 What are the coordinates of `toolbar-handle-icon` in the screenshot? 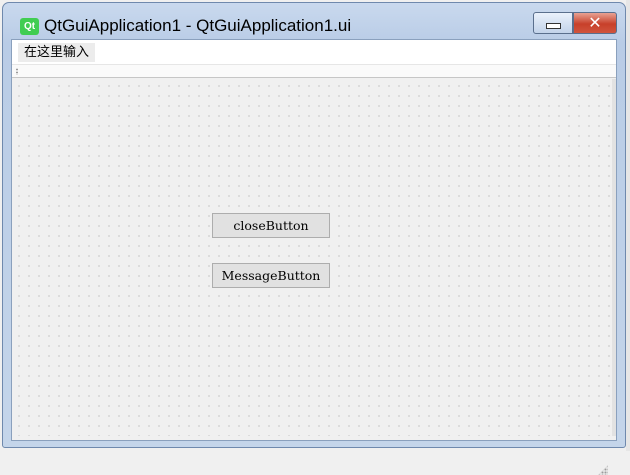 It's located at (17, 71).